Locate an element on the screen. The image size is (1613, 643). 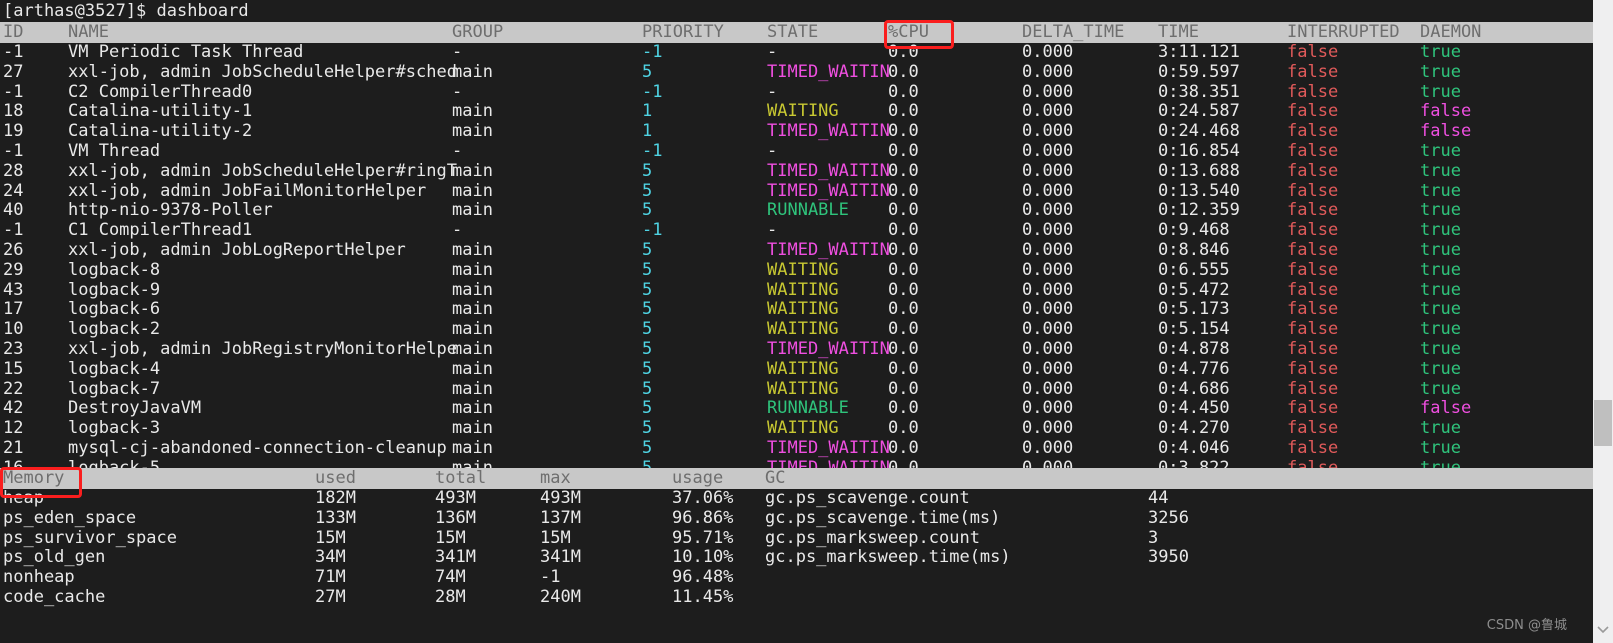
md-usage: 95.71% is located at coordinates (703, 537).